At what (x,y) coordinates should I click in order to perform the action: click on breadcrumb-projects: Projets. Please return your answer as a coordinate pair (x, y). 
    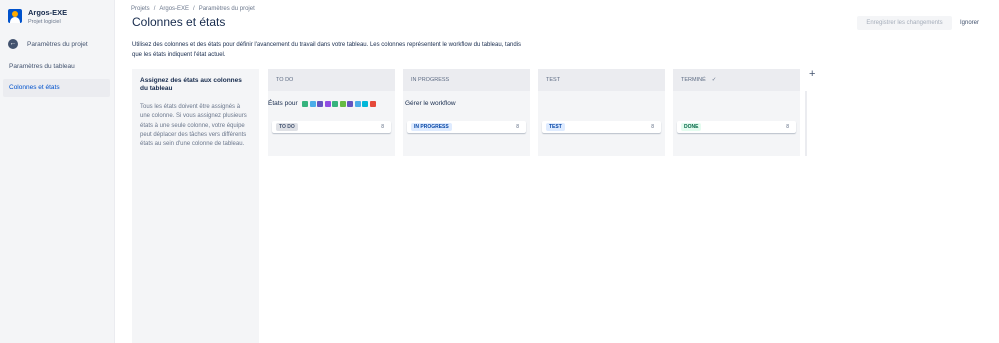
    Looking at the image, I should click on (140, 9).